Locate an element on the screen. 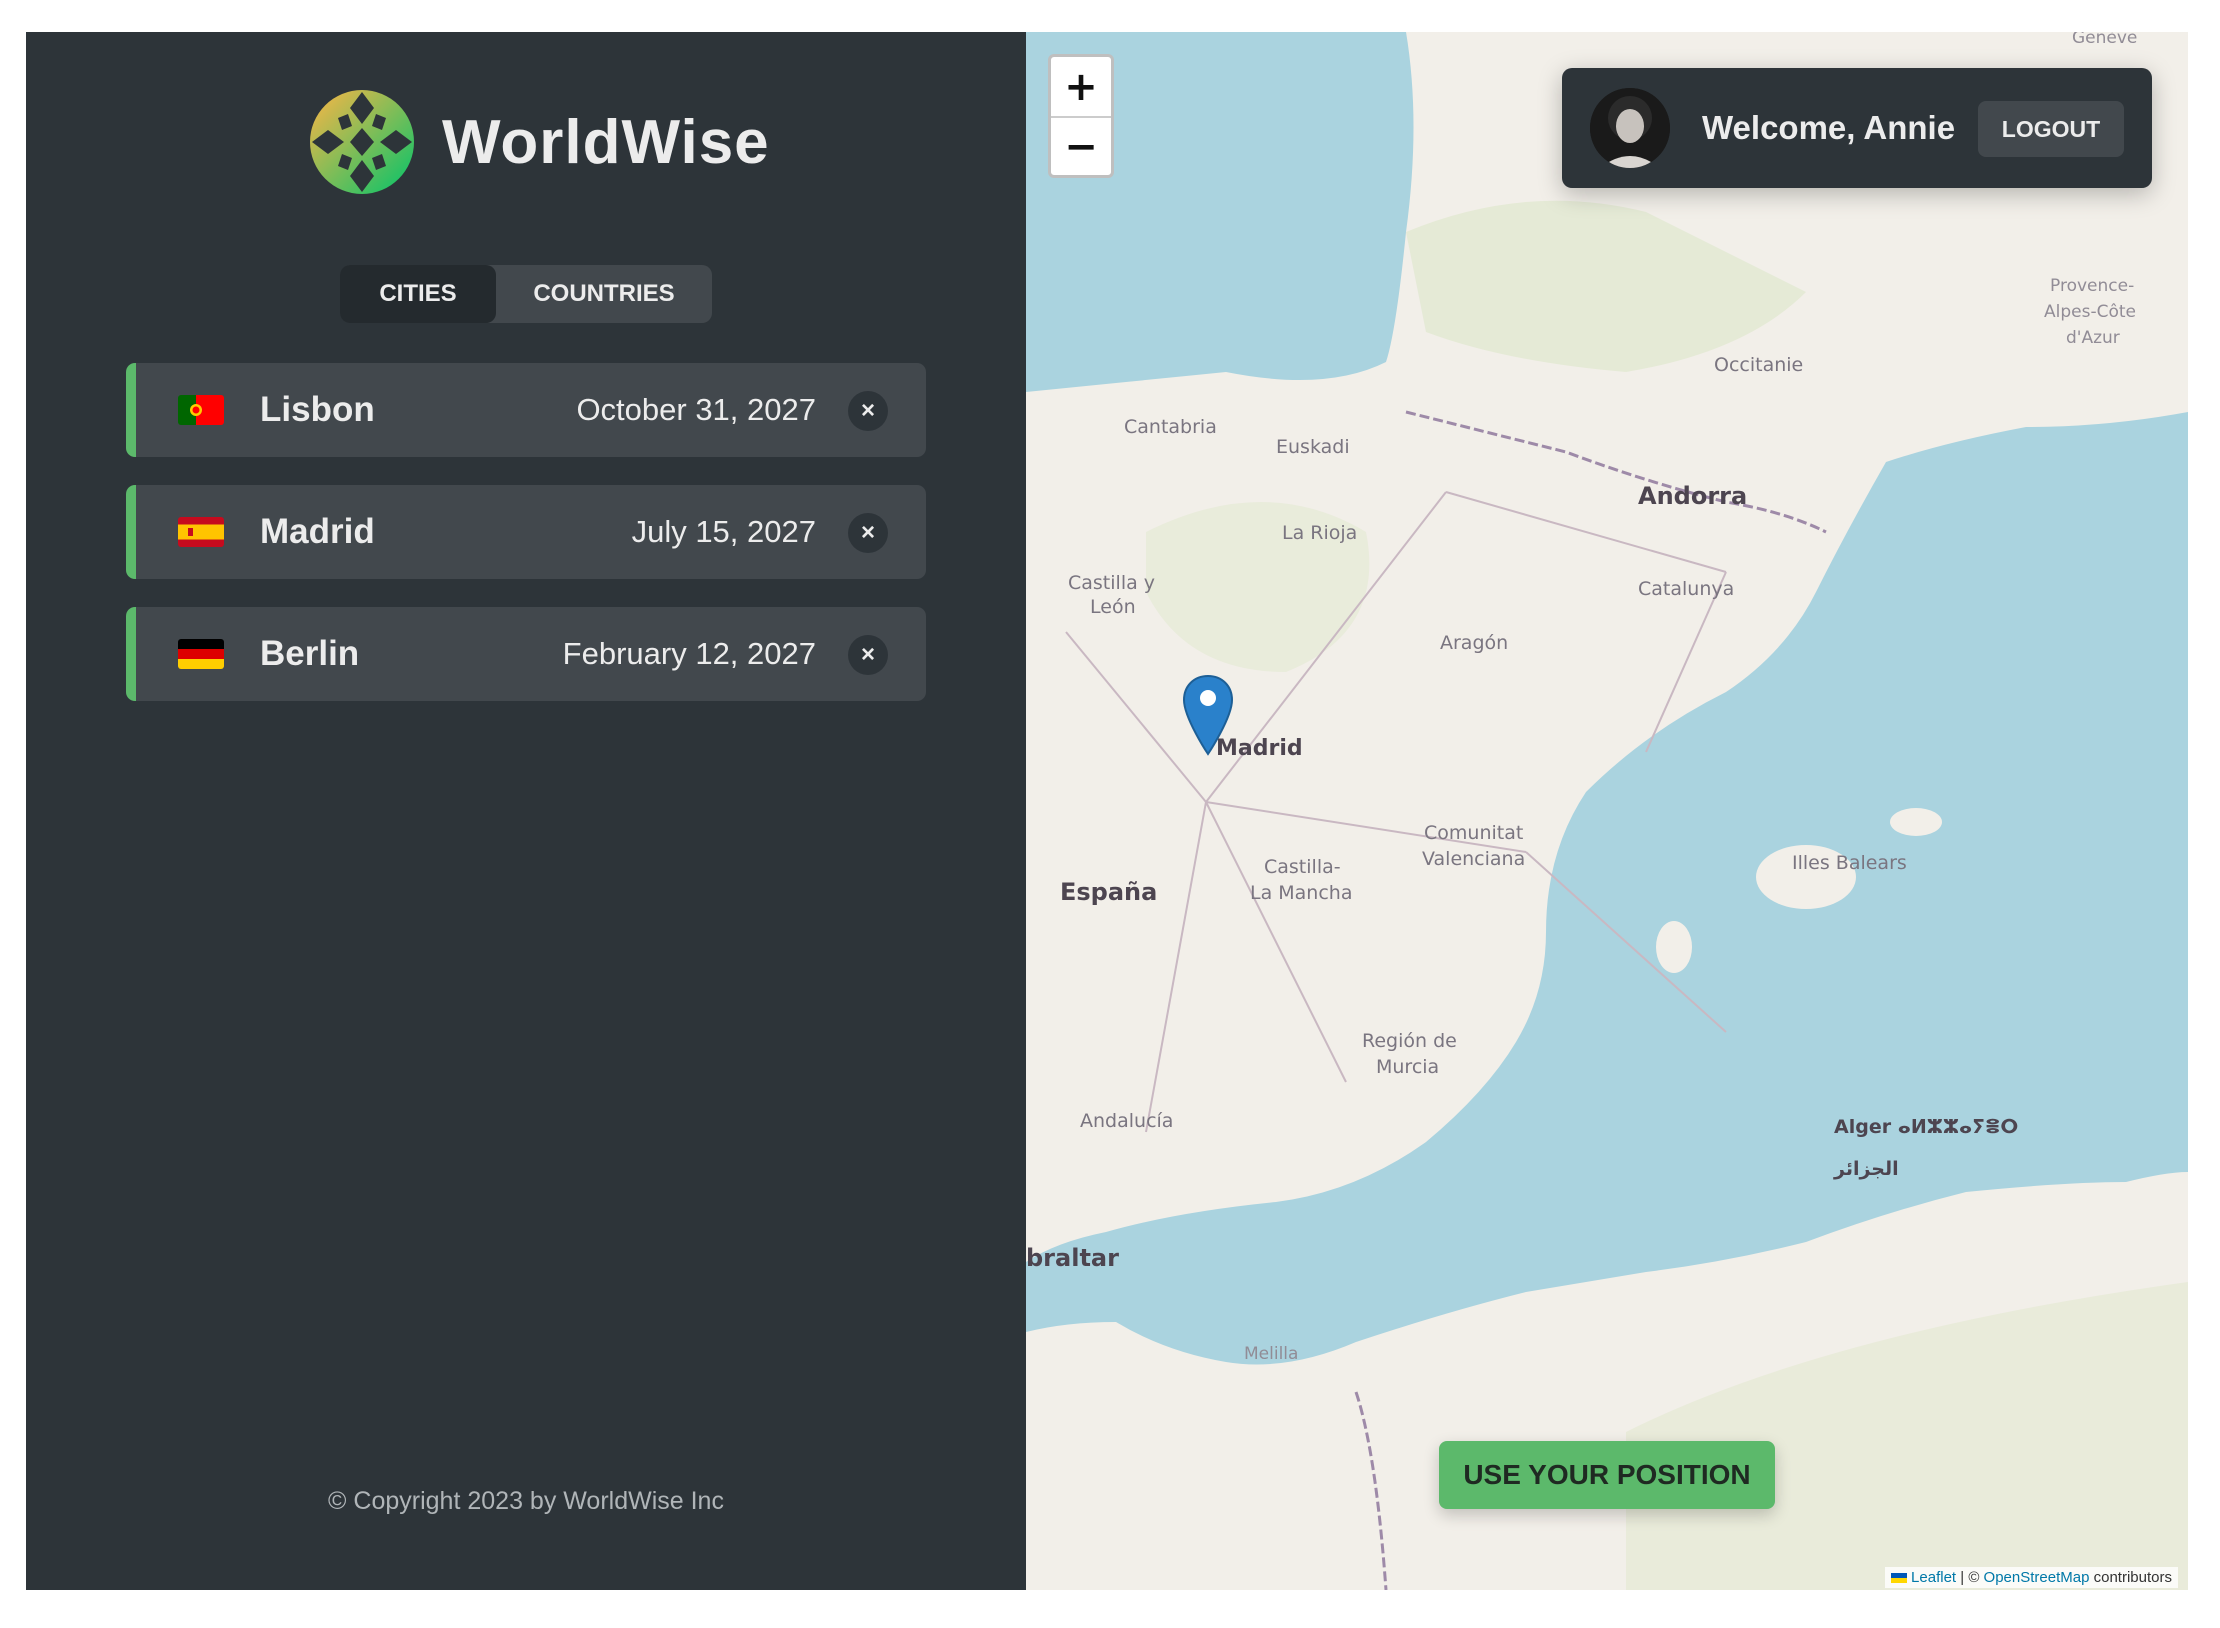 The image size is (2220, 1628). map-label-castilla-mancha-1: Castilla- is located at coordinates (1302, 867).